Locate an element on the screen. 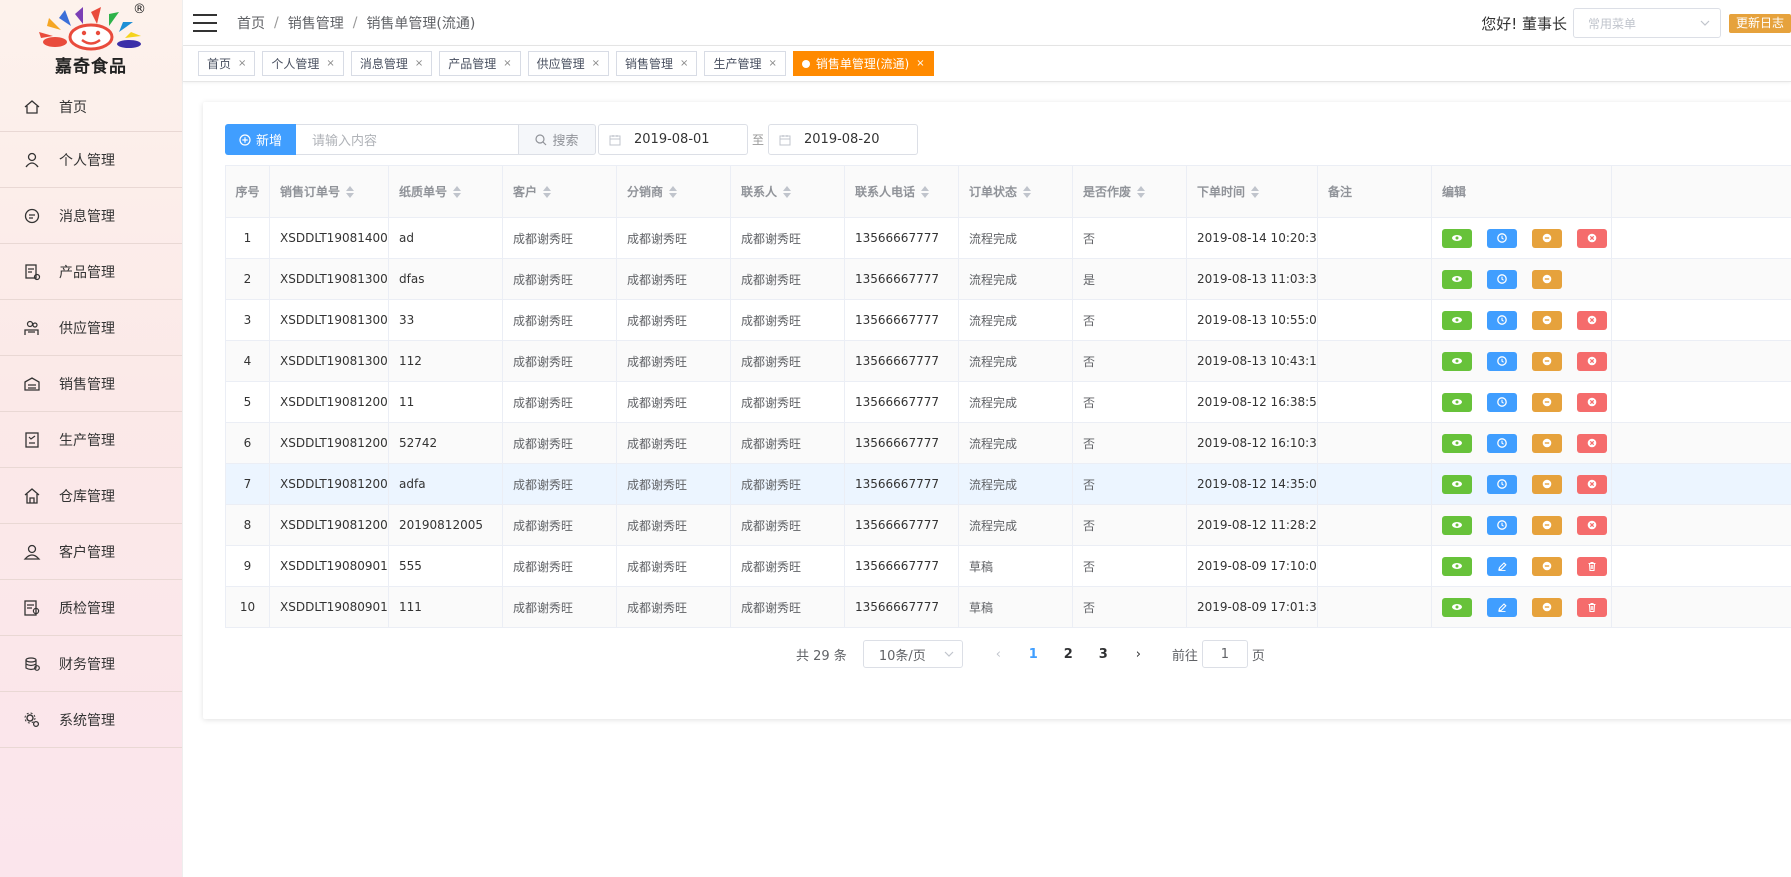  column-header: 分销商 is located at coordinates (674, 191).